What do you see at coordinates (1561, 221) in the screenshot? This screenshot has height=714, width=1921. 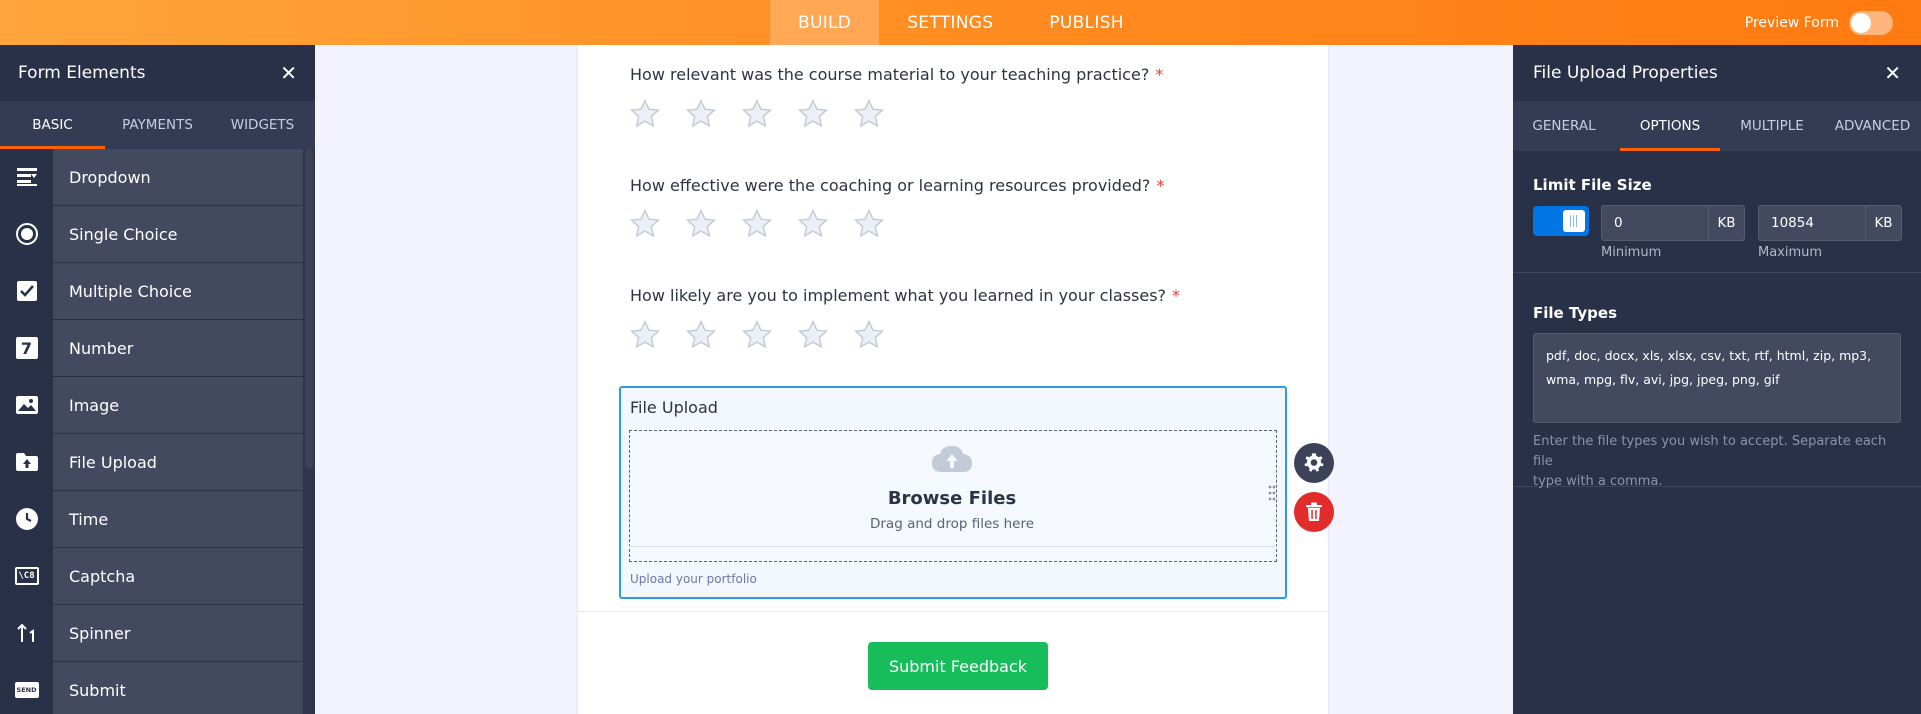 I see `limit-file-size-toggle` at bounding box center [1561, 221].